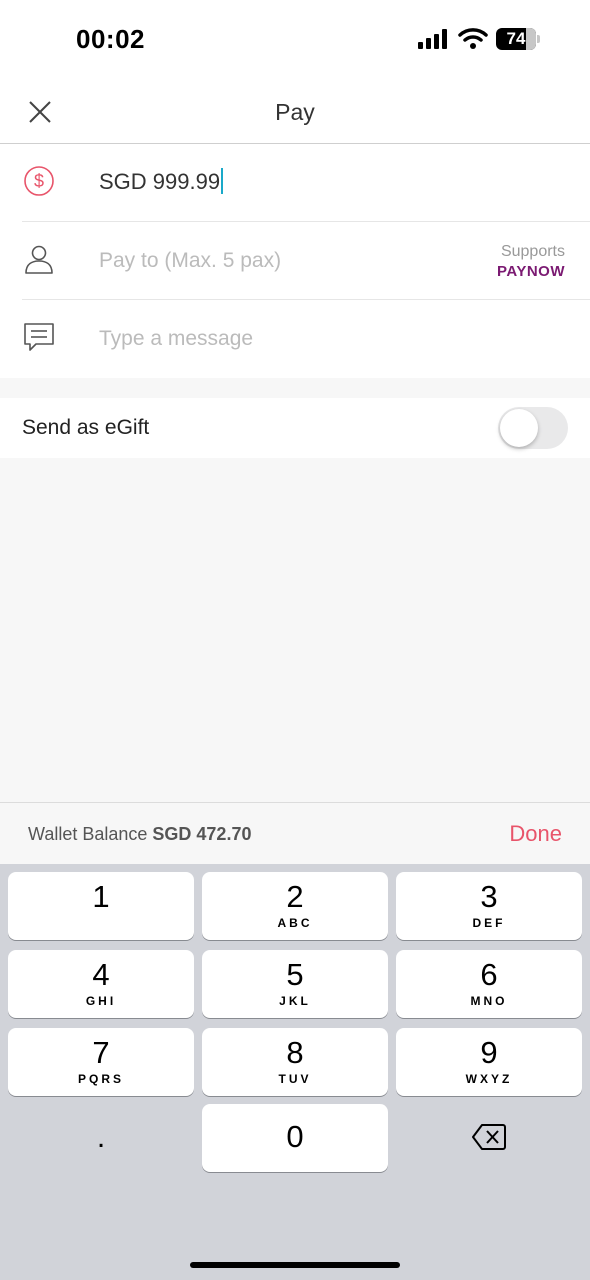  What do you see at coordinates (532, 251) in the screenshot?
I see `supports-label: Supports` at bounding box center [532, 251].